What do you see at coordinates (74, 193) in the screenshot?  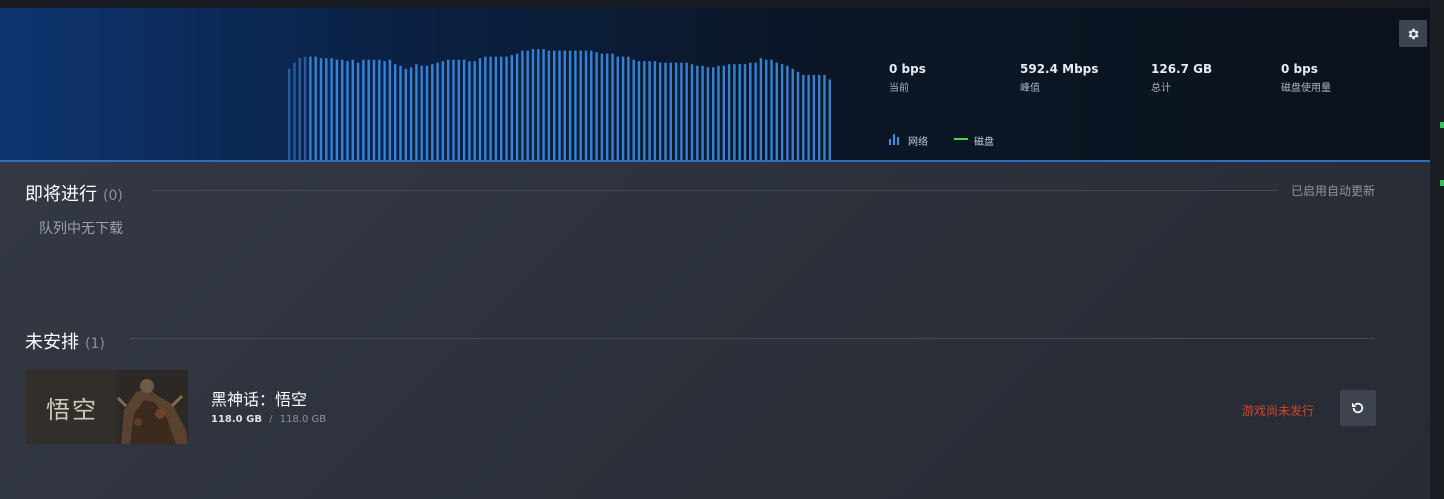 I see `upcoming-section-title: 即将进行 (0)` at bounding box center [74, 193].